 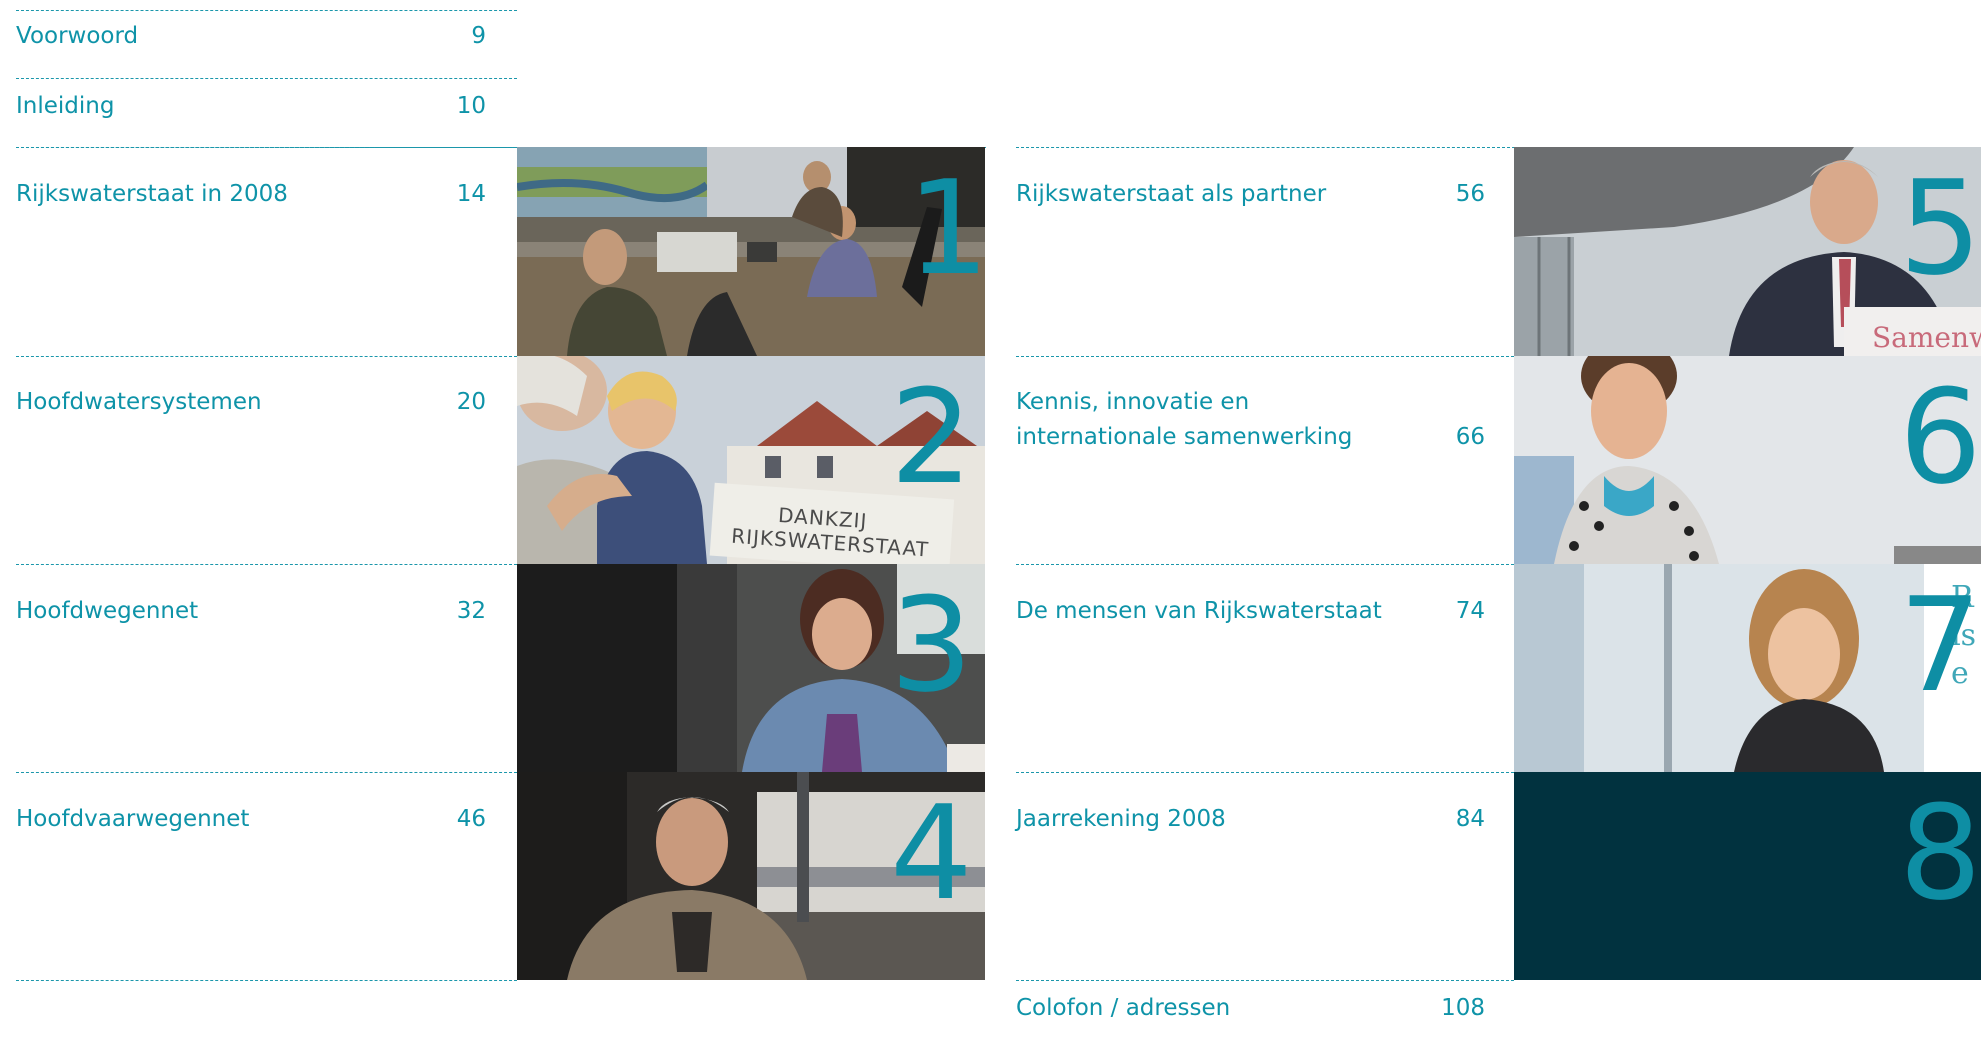 What do you see at coordinates (107, 611) in the screenshot?
I see `toc-chapter-3-title: Hoofdwegennet` at bounding box center [107, 611].